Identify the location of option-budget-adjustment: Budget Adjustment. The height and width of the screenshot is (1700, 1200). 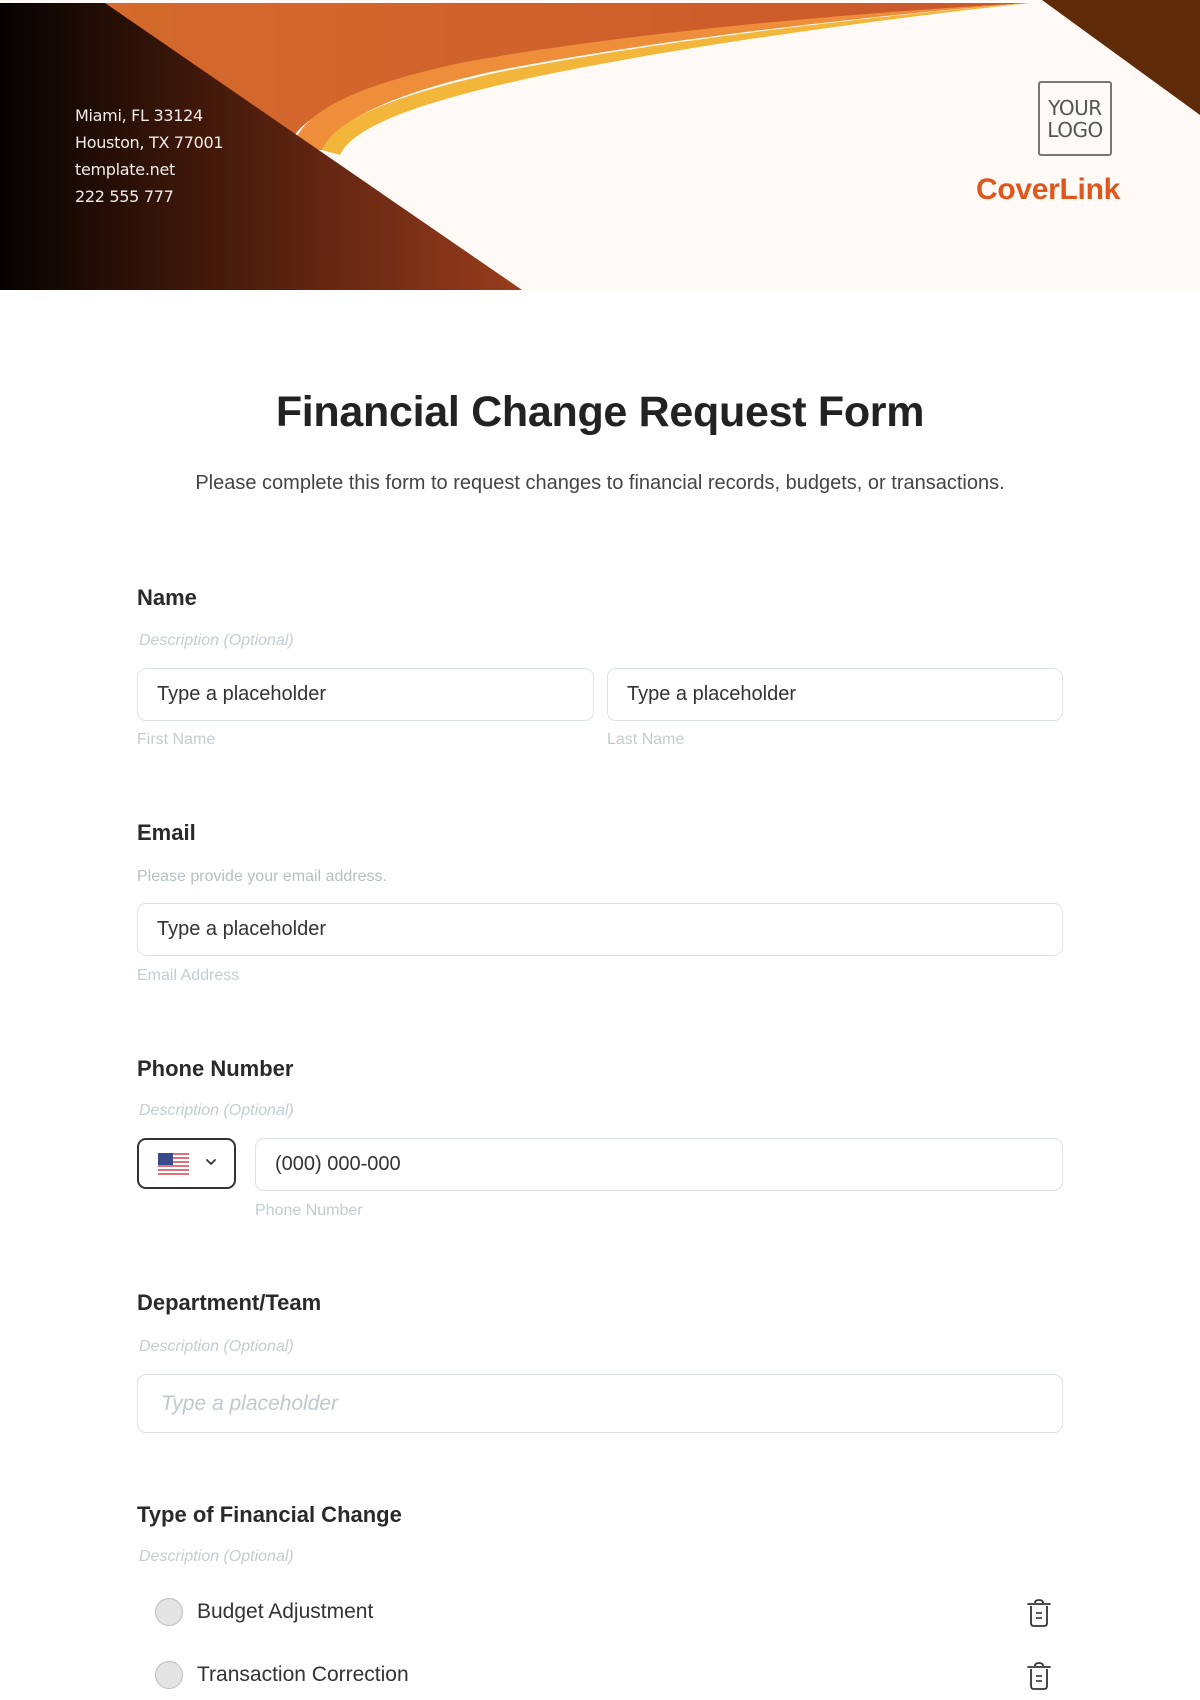
(610, 1613).